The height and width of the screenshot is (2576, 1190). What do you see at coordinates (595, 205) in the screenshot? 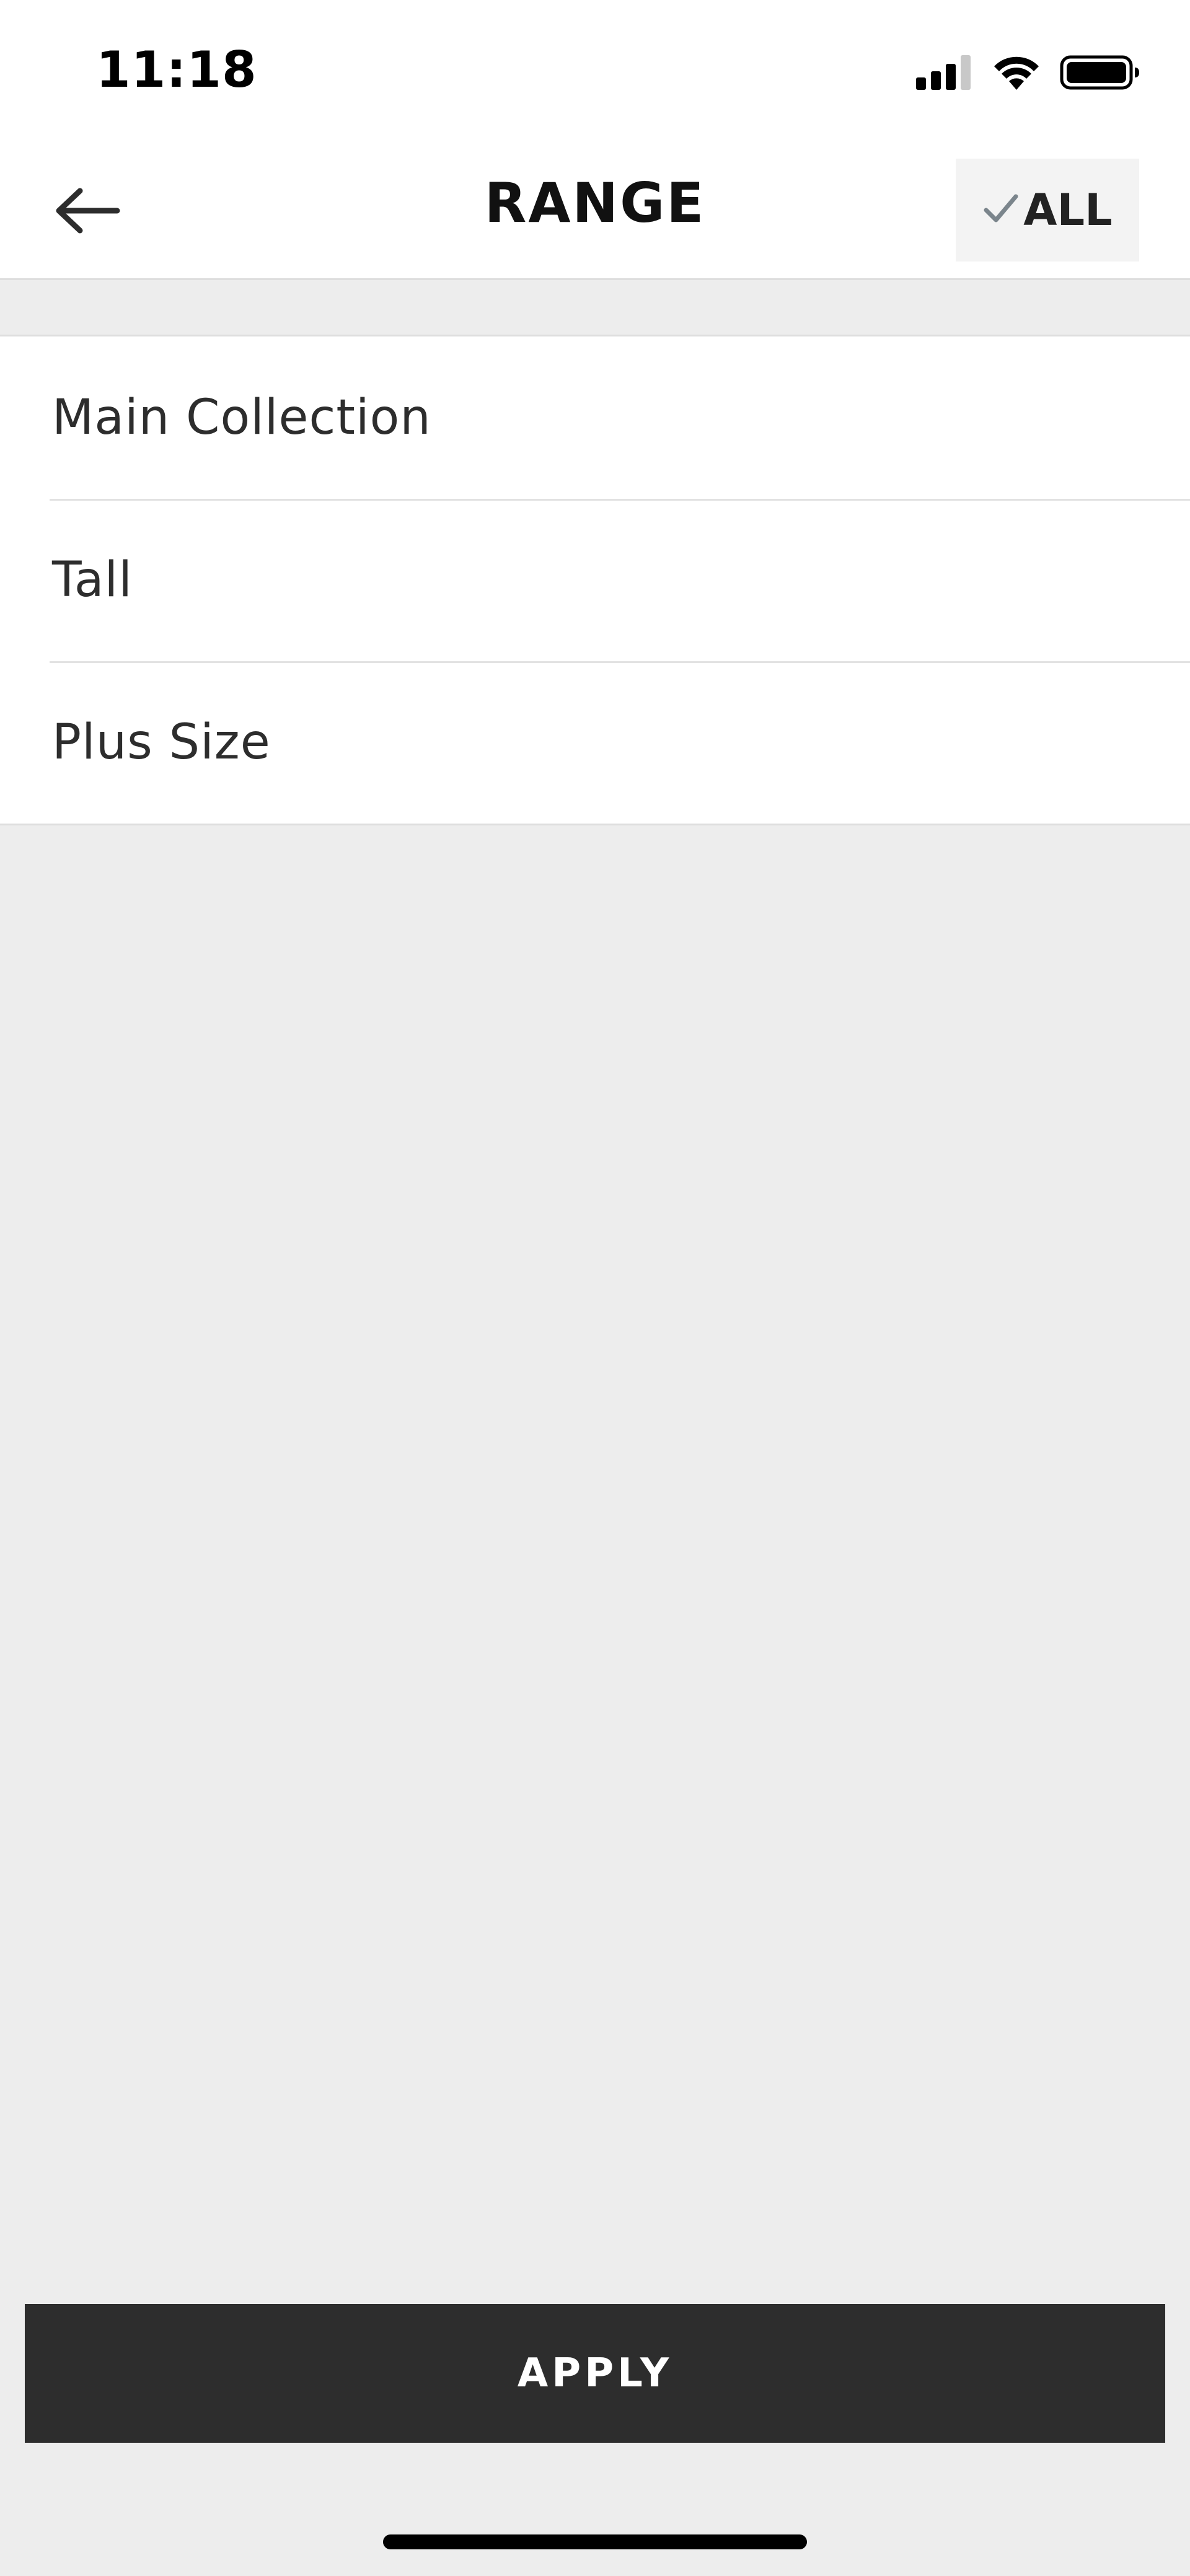
I see `nav-bar: RANGE ALL` at bounding box center [595, 205].